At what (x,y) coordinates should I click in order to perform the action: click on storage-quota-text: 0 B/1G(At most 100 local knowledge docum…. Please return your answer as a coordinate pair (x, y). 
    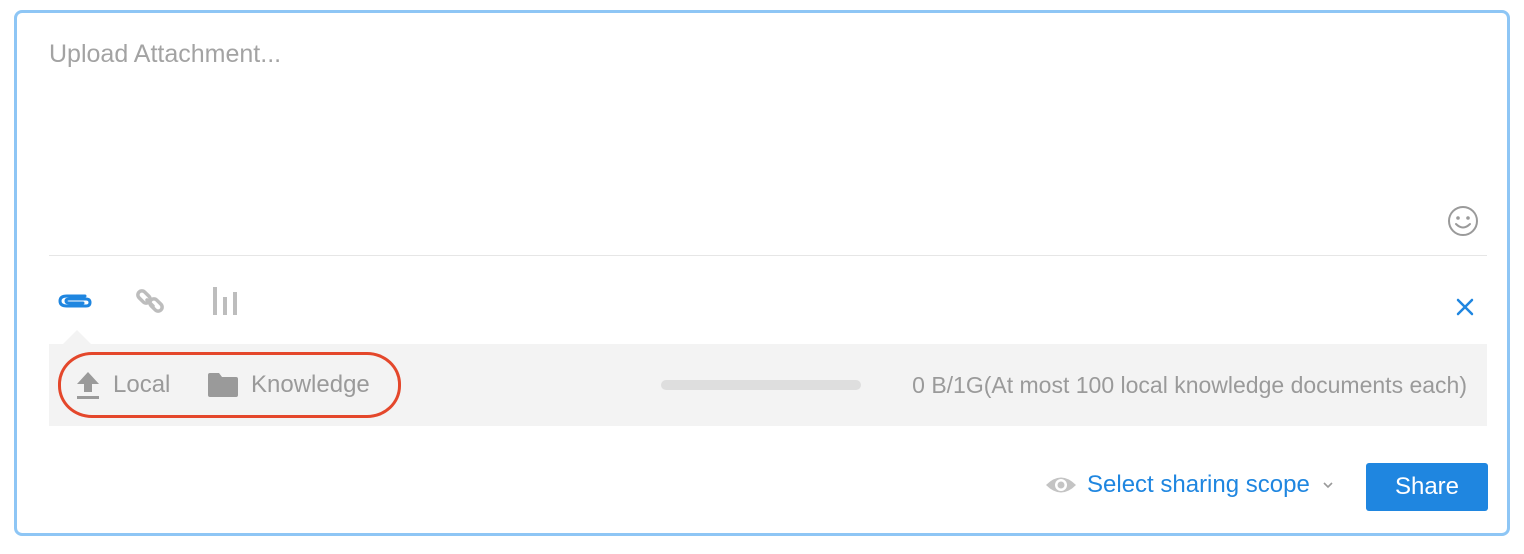
    Looking at the image, I should click on (1189, 385).